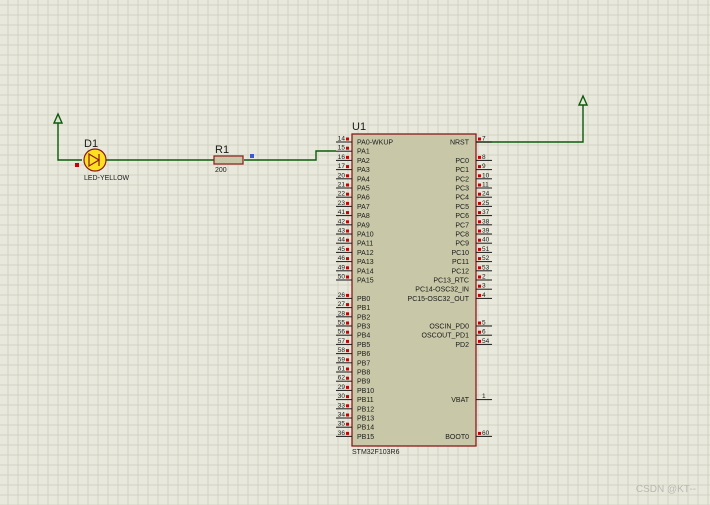 This screenshot has height=505, width=710. Describe the element at coordinates (359, 127) in the screenshot. I see `mcu-ref-label: U1` at that location.